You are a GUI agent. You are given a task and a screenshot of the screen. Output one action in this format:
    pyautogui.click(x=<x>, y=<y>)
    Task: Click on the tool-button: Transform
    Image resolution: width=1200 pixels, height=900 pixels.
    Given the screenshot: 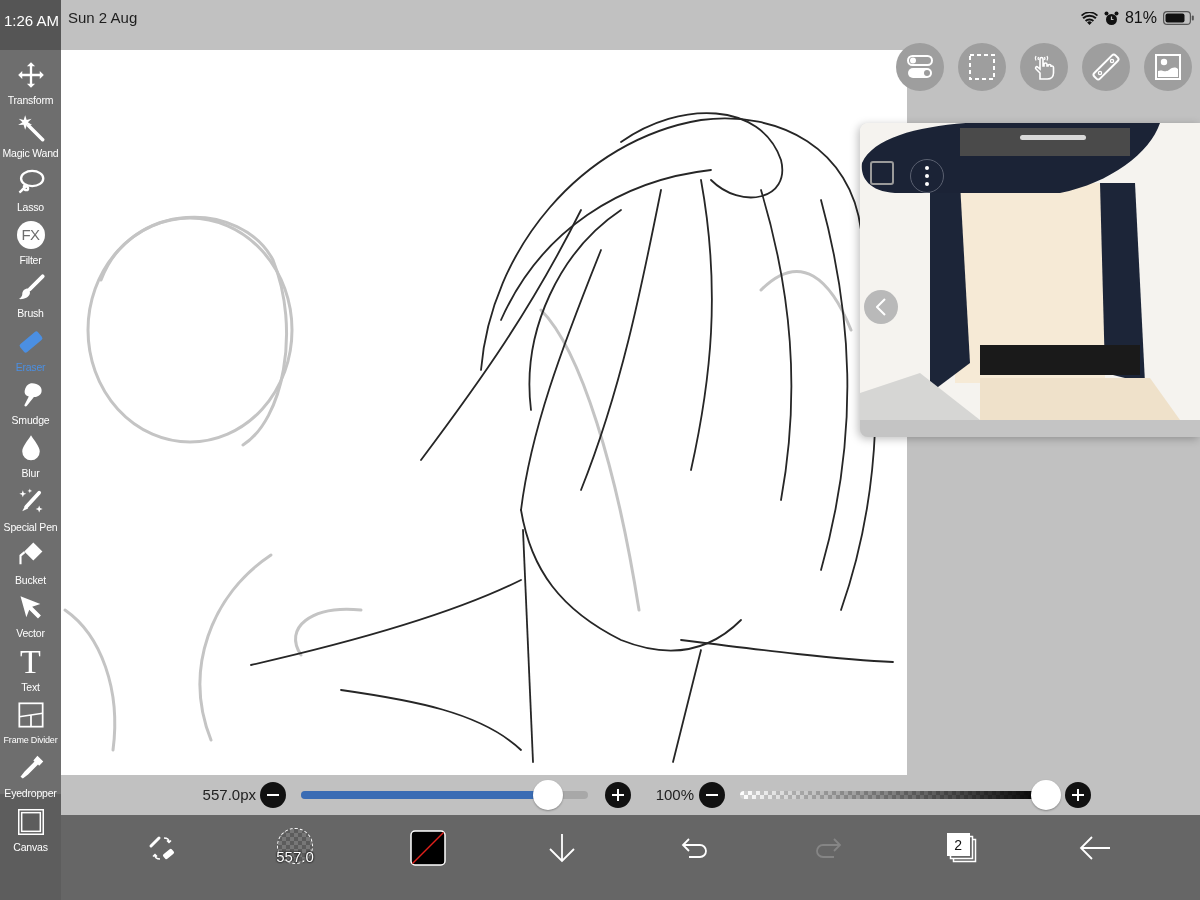 What is the action you would take?
    pyautogui.click(x=30, y=82)
    